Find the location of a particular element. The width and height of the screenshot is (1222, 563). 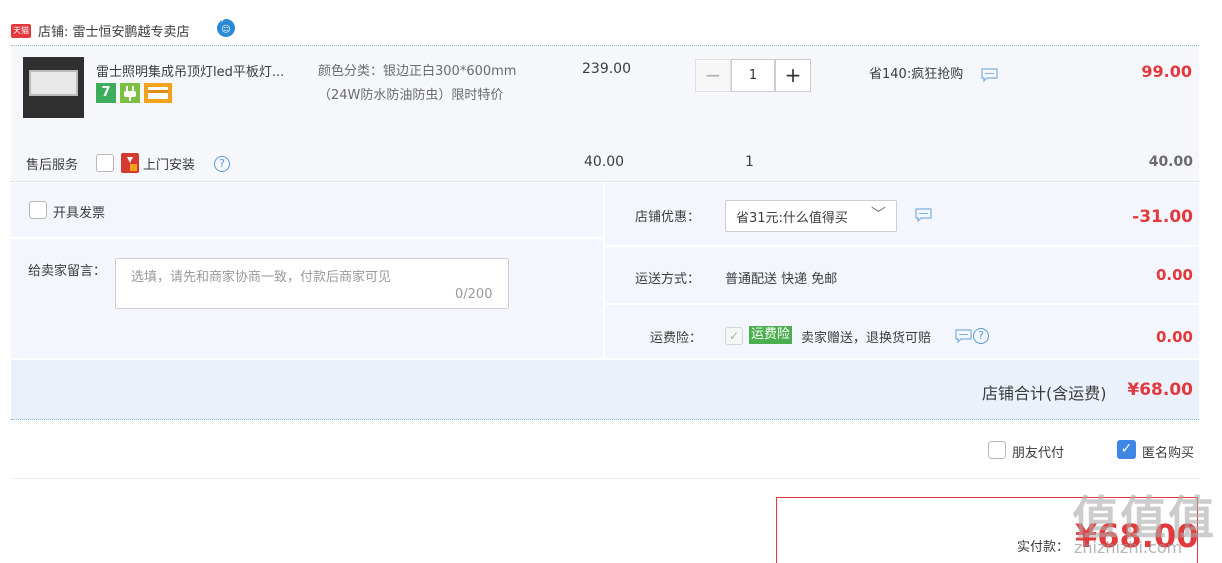

install-service-icon is located at coordinates (130, 163).